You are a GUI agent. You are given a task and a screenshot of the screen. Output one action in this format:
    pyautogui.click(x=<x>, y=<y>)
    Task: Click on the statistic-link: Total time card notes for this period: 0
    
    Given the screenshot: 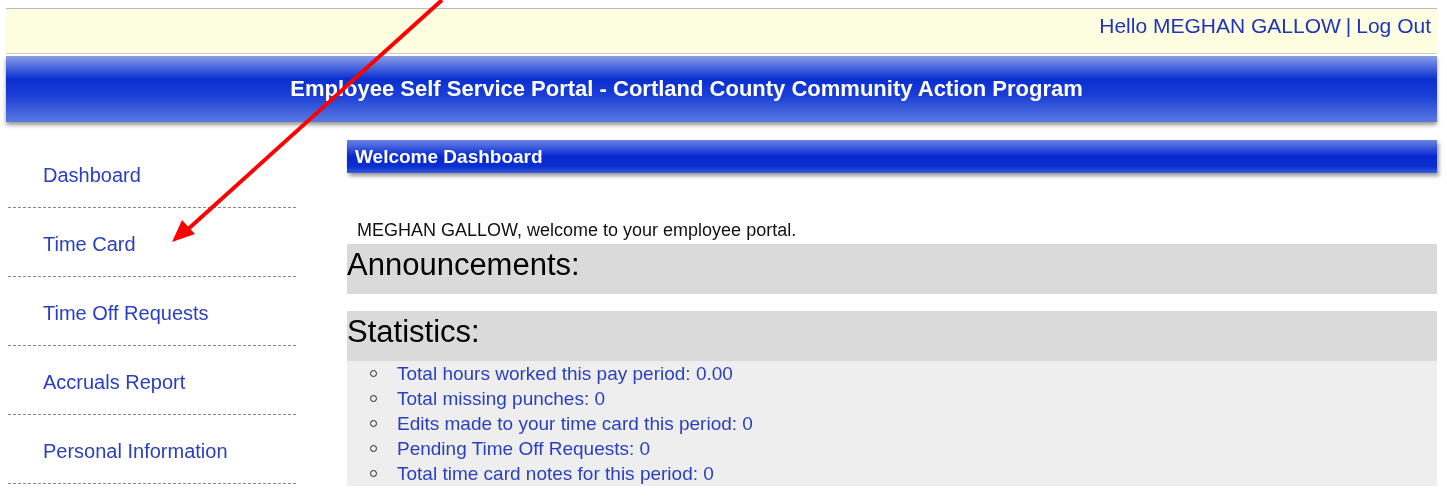 What is the action you would take?
    pyautogui.click(x=555, y=473)
    